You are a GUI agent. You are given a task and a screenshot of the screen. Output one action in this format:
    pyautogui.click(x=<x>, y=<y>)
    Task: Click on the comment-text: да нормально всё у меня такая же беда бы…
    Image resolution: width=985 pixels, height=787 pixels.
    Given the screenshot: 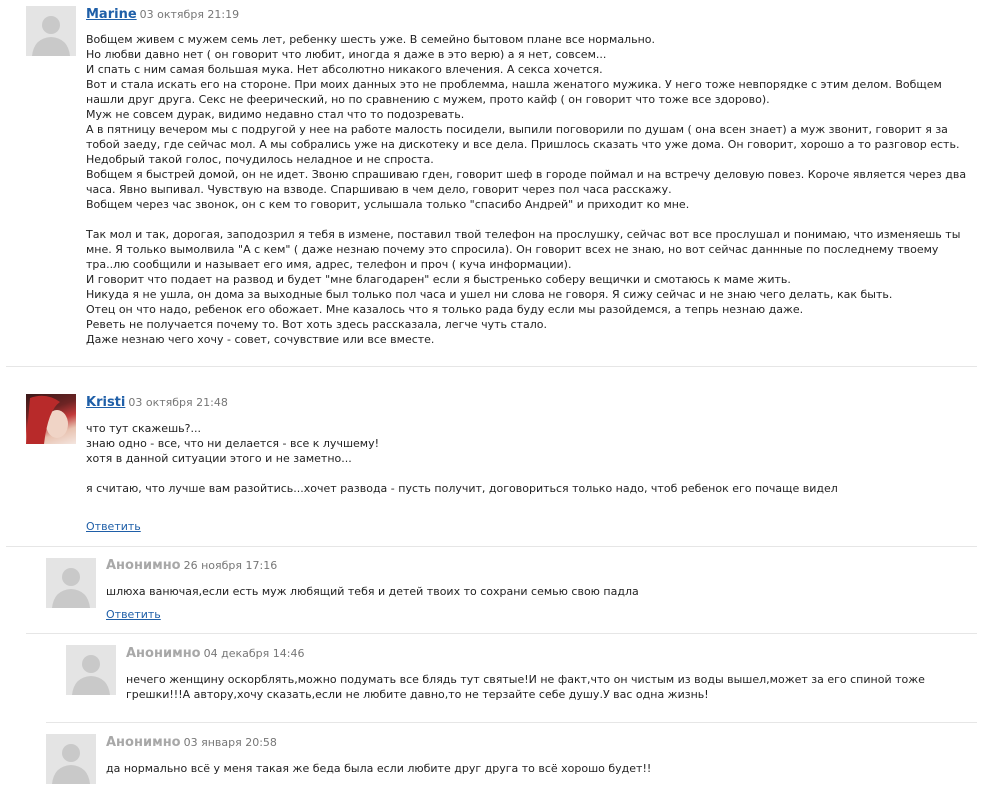 What is the action you would take?
    pyautogui.click(x=379, y=768)
    